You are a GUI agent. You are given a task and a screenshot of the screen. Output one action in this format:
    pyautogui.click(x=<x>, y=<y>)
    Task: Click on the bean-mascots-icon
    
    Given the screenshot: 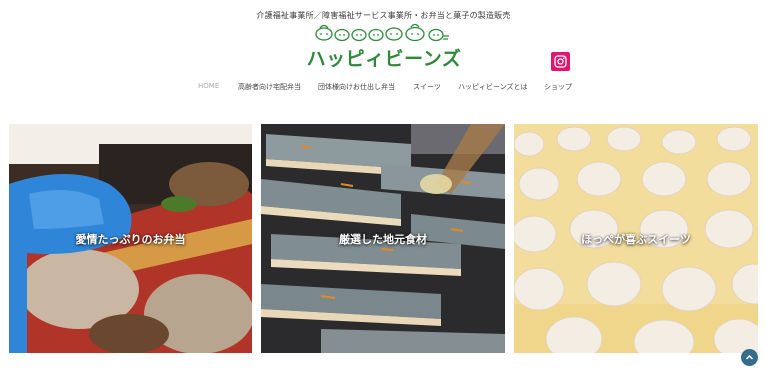 What is the action you would take?
    pyautogui.click(x=382, y=32)
    